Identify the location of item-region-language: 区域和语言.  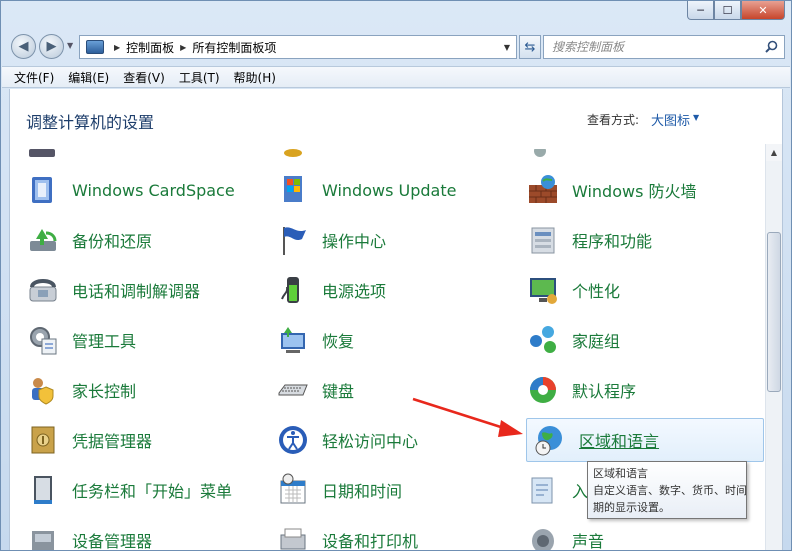
(645, 440).